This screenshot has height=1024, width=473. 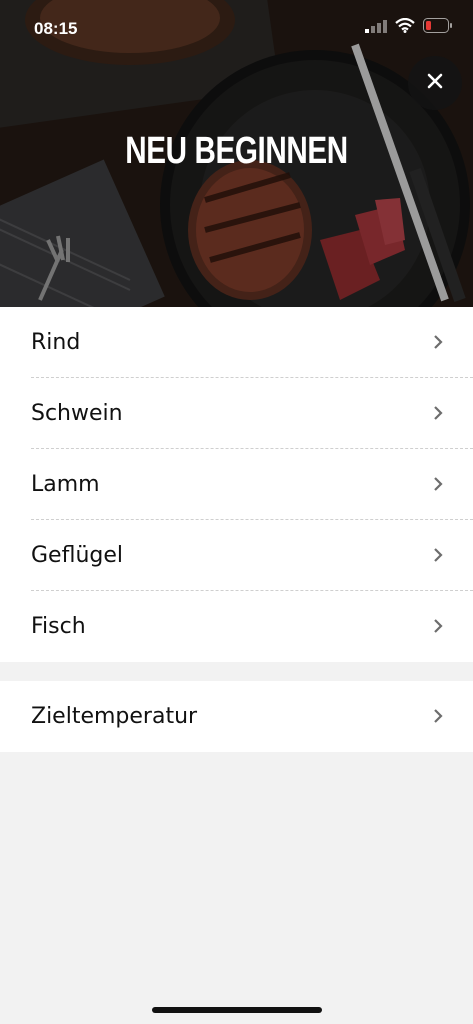 What do you see at coordinates (77, 413) in the screenshot?
I see `list-item-label: Schwein` at bounding box center [77, 413].